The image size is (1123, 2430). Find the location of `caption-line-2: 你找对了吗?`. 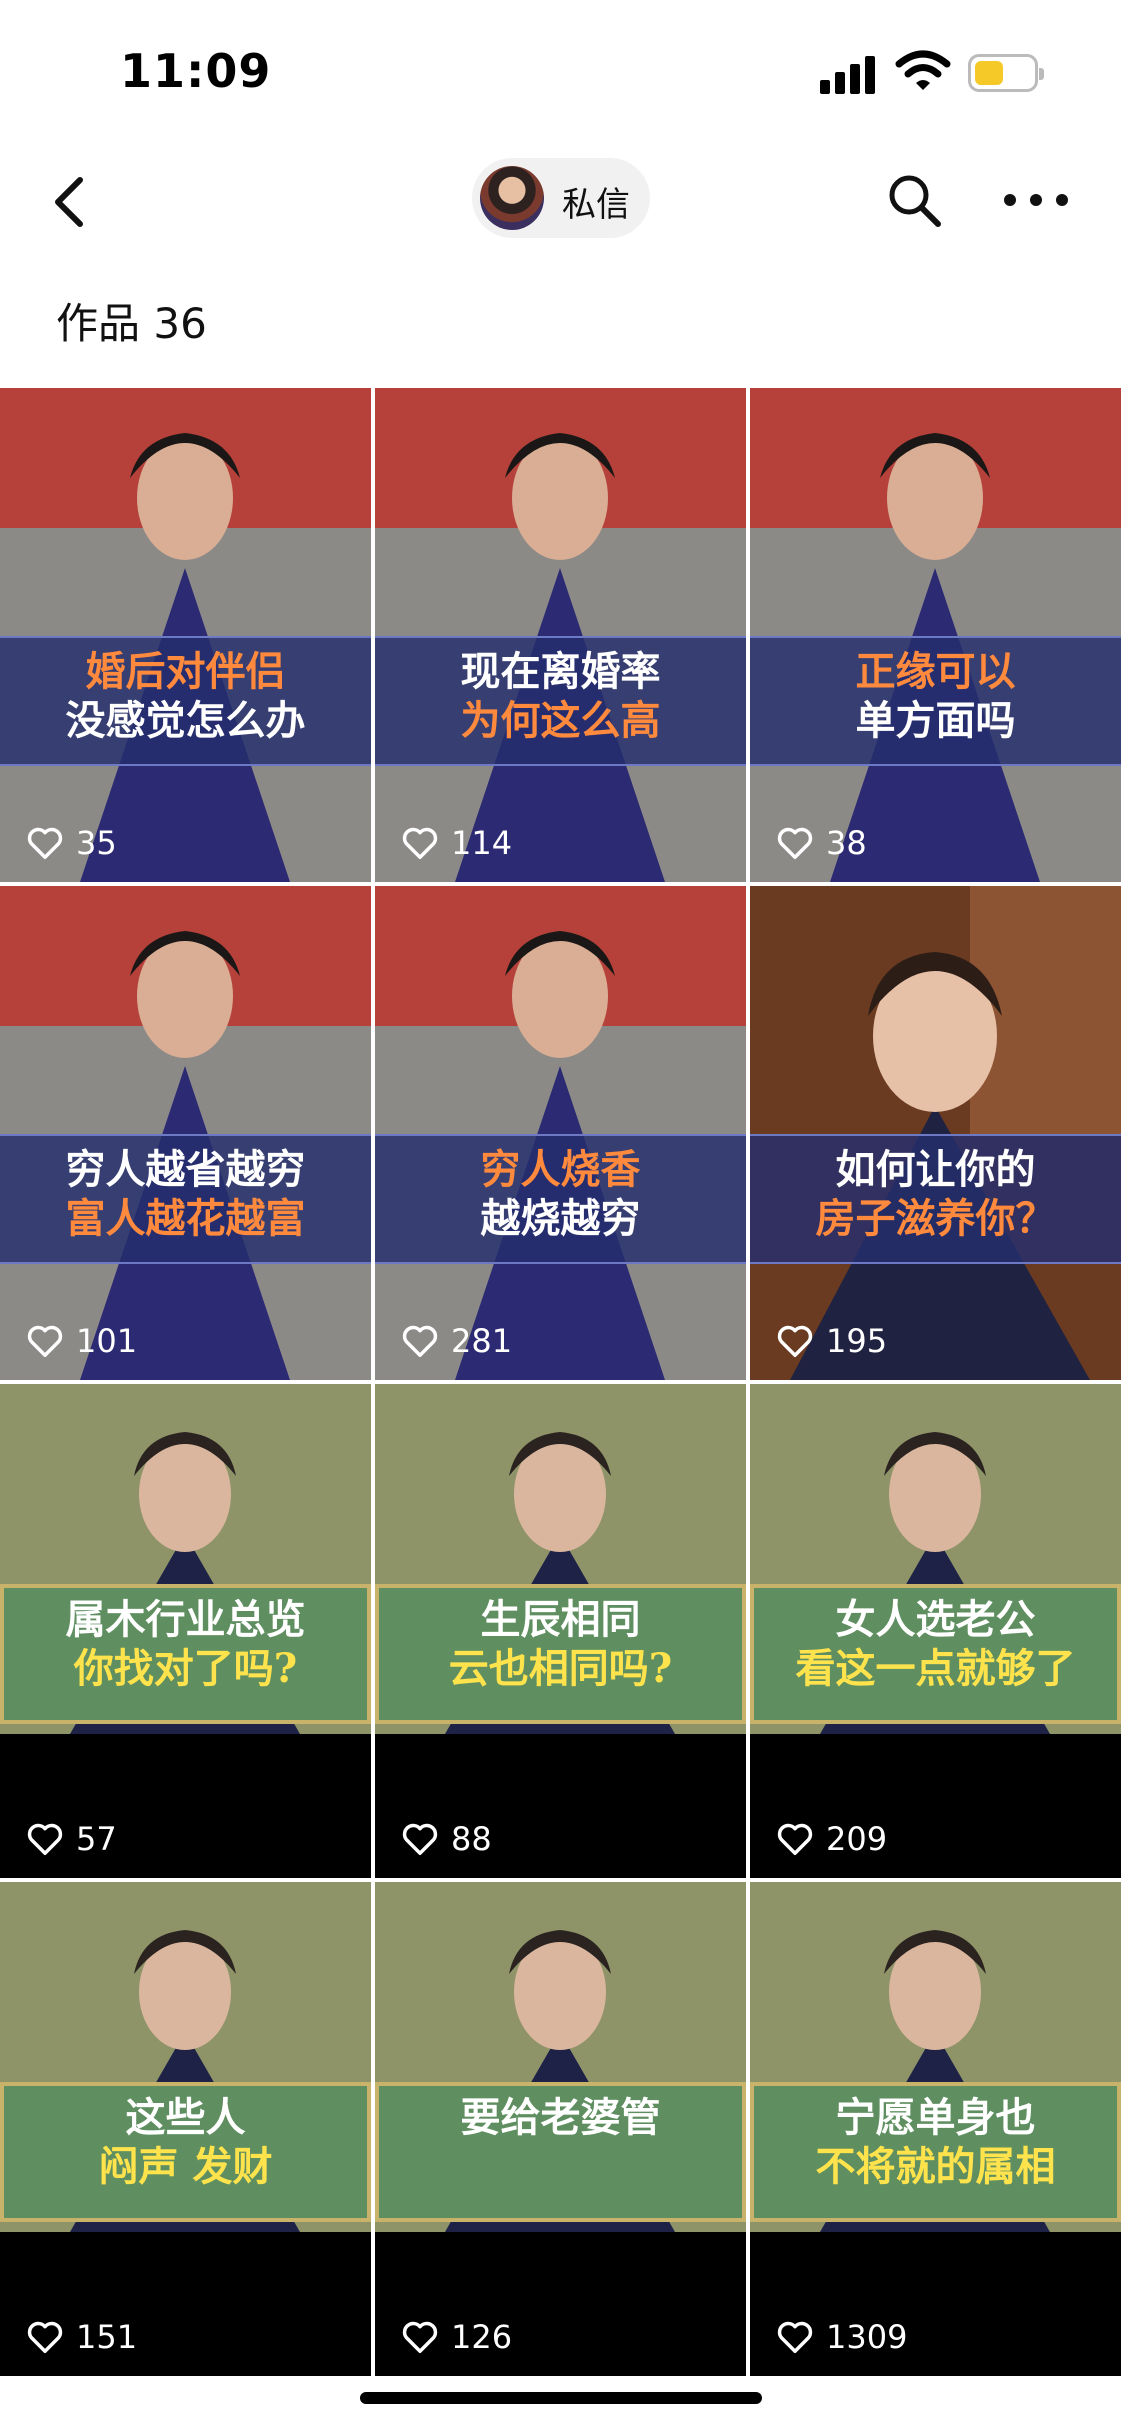

caption-line-2: 你找对了吗? is located at coordinates (185, 1668).